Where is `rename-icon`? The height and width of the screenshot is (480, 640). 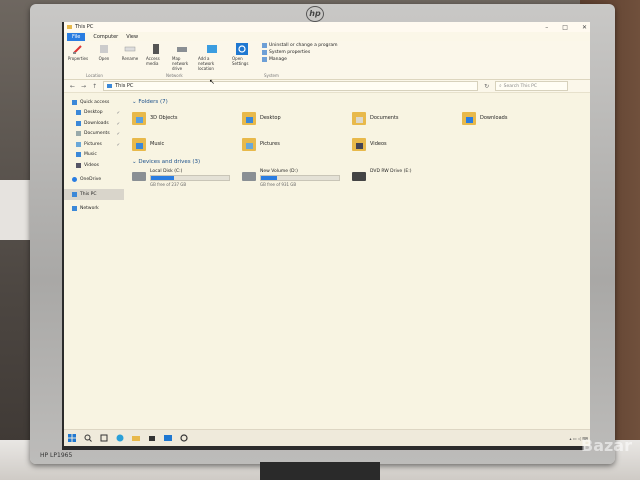 rename-icon is located at coordinates (130, 49).